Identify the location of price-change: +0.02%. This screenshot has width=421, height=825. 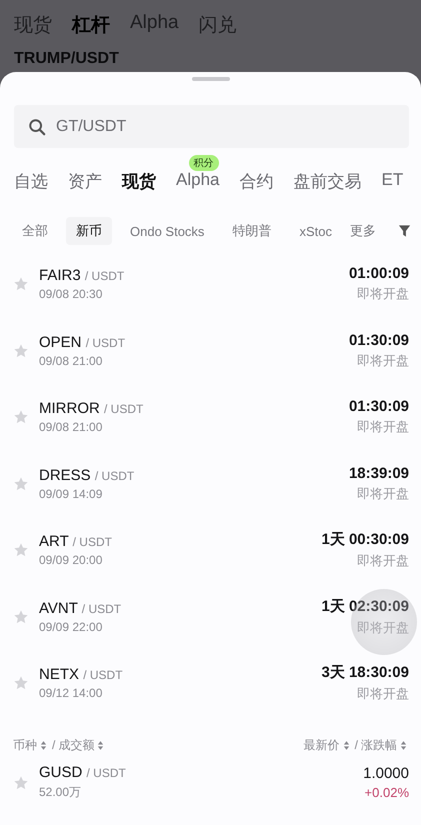
(386, 792).